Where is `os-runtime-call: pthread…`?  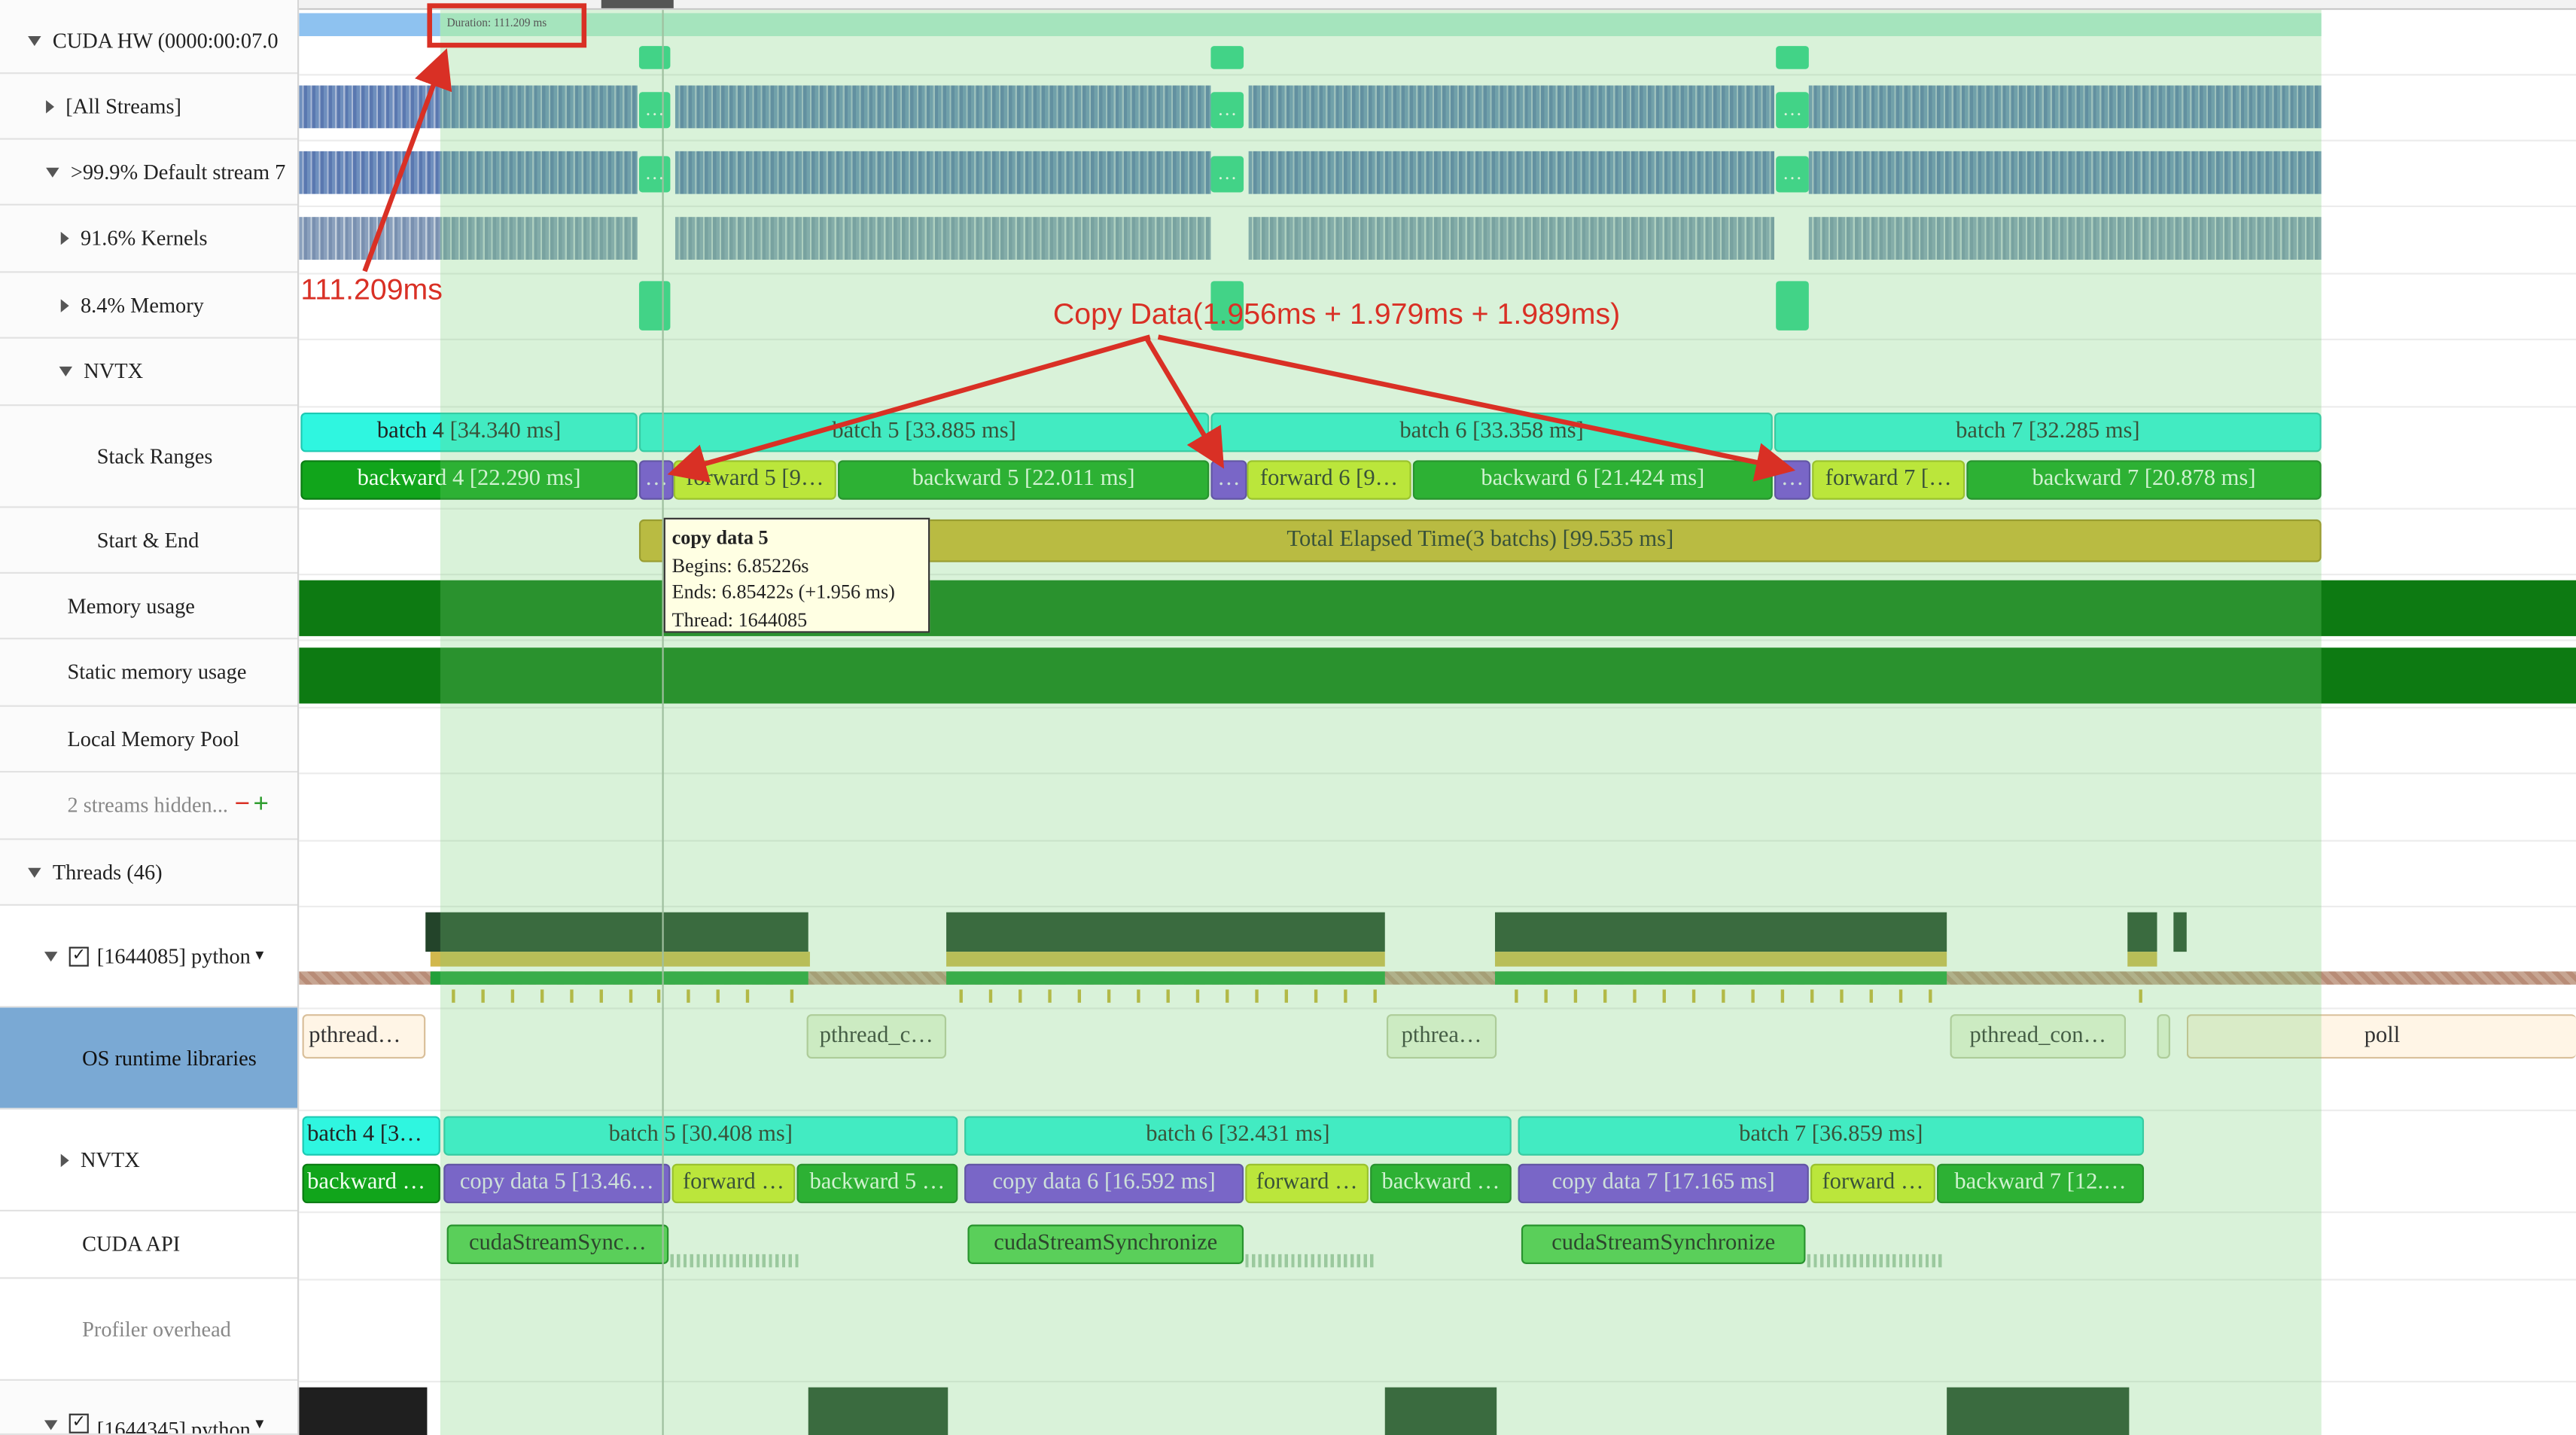 os-runtime-call: pthread… is located at coordinates (364, 1037).